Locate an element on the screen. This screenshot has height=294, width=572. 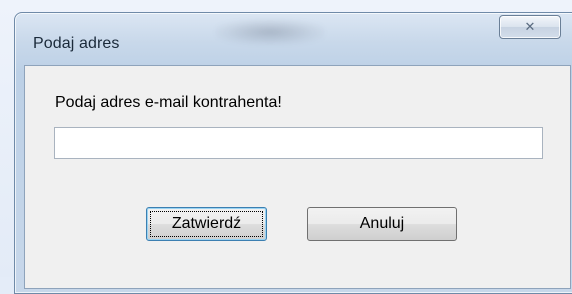
confirm-button-label: Zatwierdź is located at coordinates (206, 223).